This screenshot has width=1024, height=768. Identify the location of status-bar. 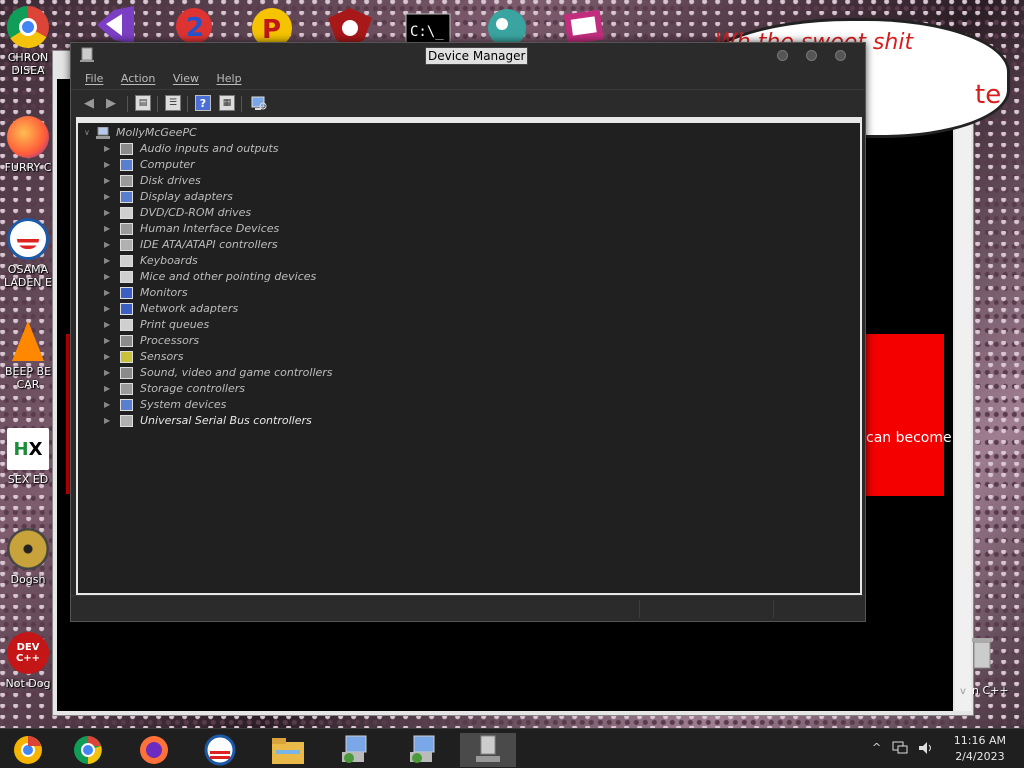
(468, 608).